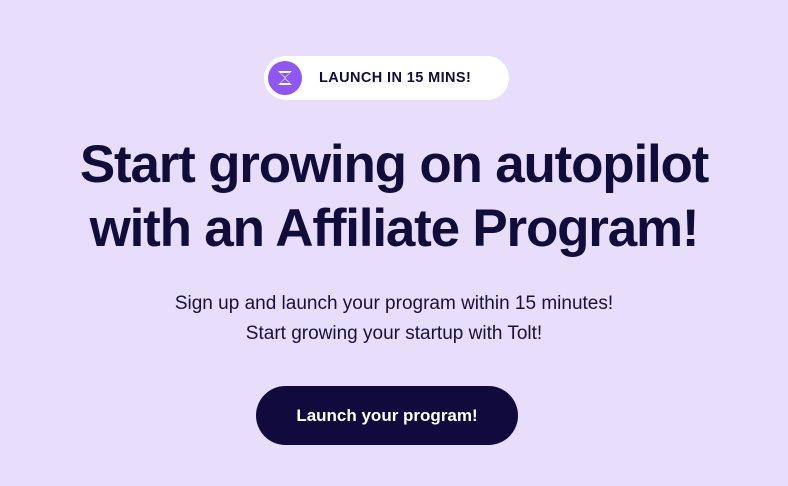 This screenshot has height=486, width=788. I want to click on badge-label: LAUNCH IN 15 MINS!, so click(395, 78).